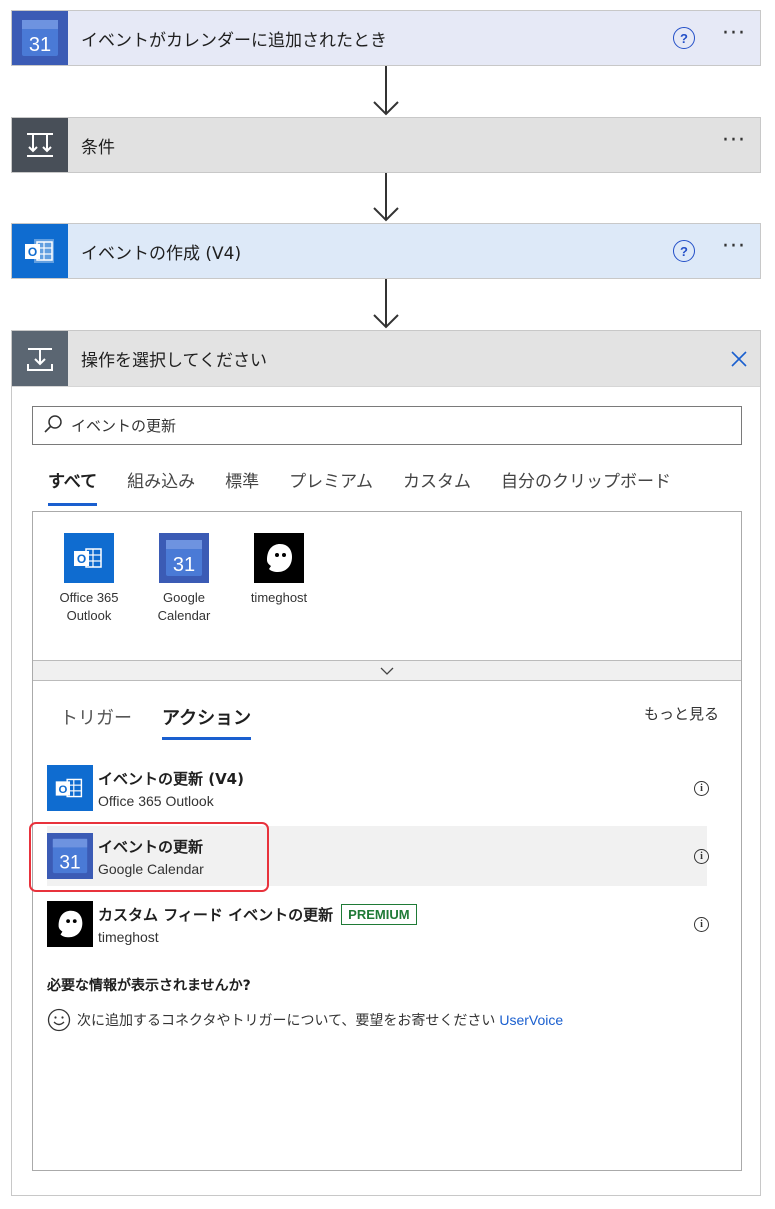 This screenshot has width=775, height=1209. What do you see at coordinates (286, 1021) in the screenshot?
I see `feedback-text: 次に追加するコネクタやトリガーについて、要望をお寄せください` at bounding box center [286, 1021].